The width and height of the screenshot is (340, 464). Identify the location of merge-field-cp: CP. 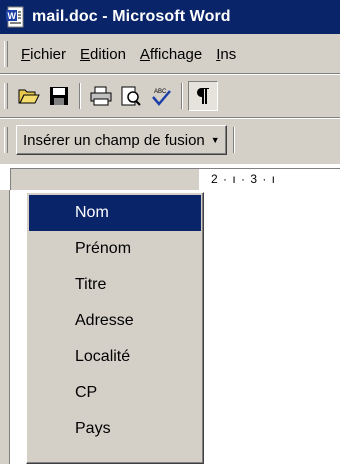
(115, 393).